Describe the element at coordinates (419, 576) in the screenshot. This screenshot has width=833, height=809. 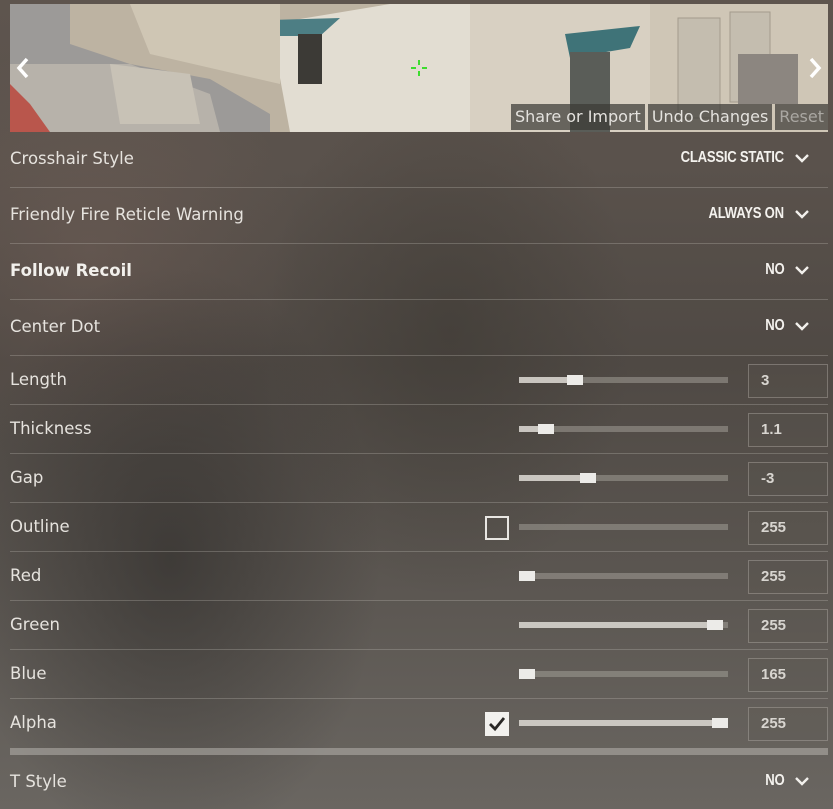
I see `setting-row-red: Red 255` at that location.